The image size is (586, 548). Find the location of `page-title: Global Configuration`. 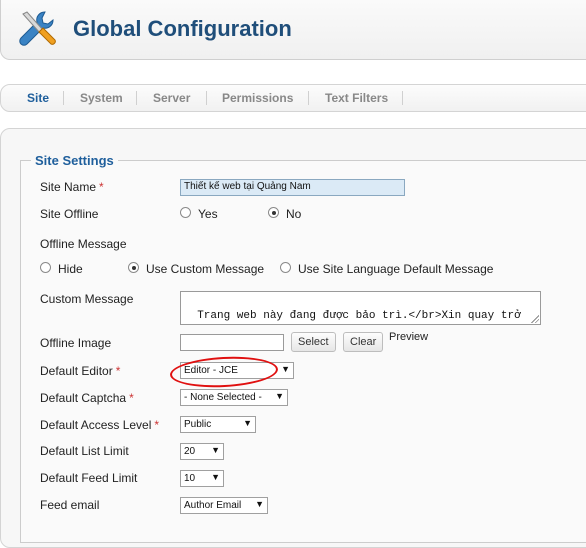

page-title: Global Configuration is located at coordinates (182, 28).